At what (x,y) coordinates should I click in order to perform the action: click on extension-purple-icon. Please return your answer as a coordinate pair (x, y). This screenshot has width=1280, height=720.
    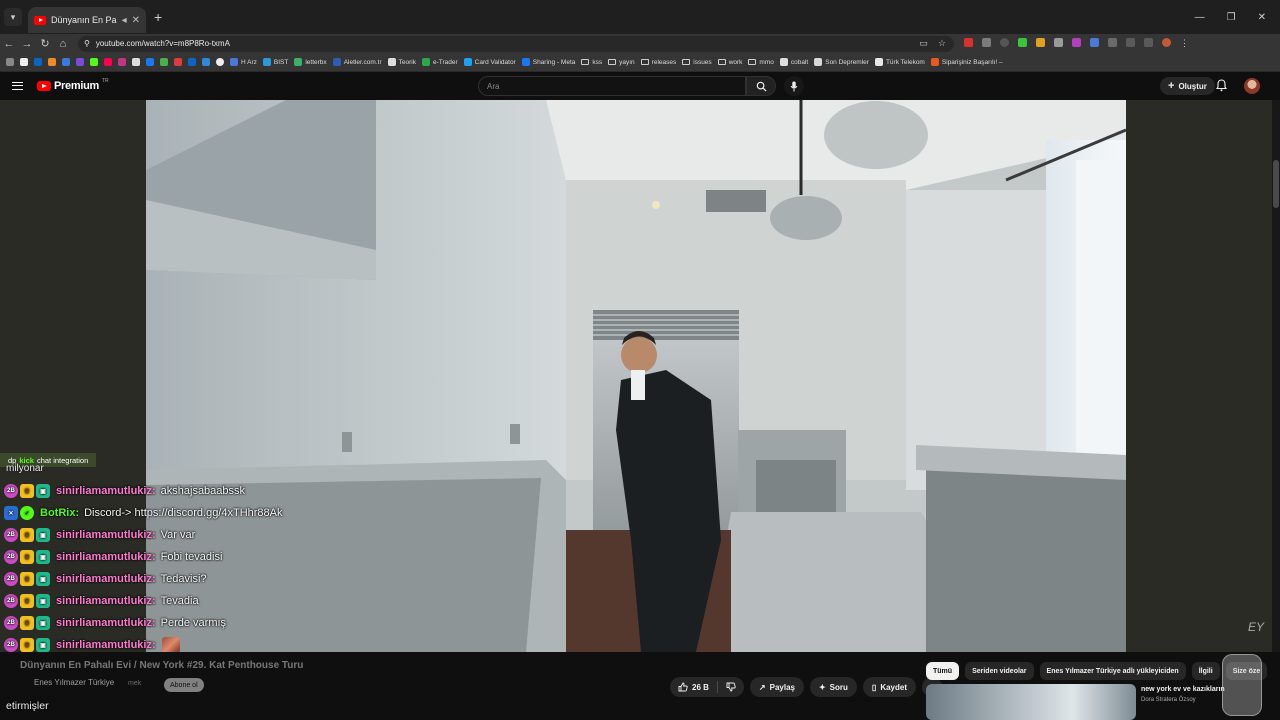
    Looking at the image, I should click on (1076, 42).